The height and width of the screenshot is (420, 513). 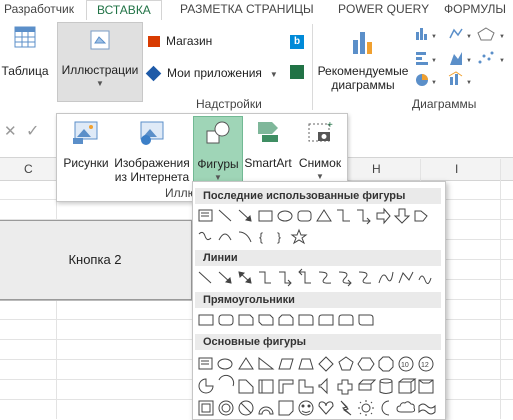 What do you see at coordinates (100, 62) in the screenshot?
I see `illustrations-button: Иллюстрации ▼` at bounding box center [100, 62].